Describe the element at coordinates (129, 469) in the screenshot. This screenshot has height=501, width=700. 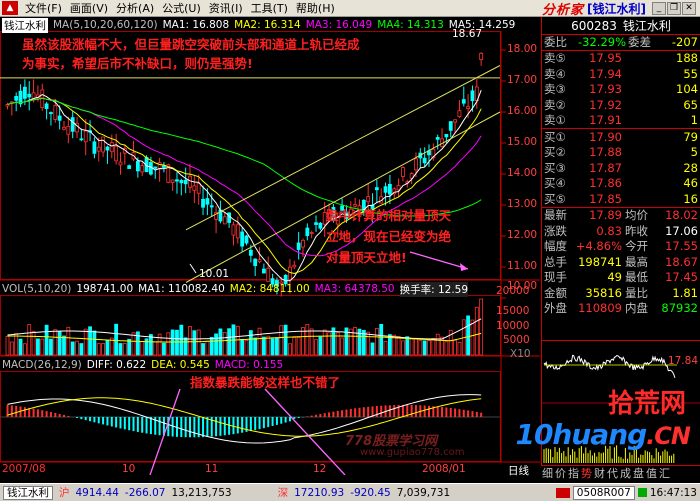
I see `date-10: 10` at that location.